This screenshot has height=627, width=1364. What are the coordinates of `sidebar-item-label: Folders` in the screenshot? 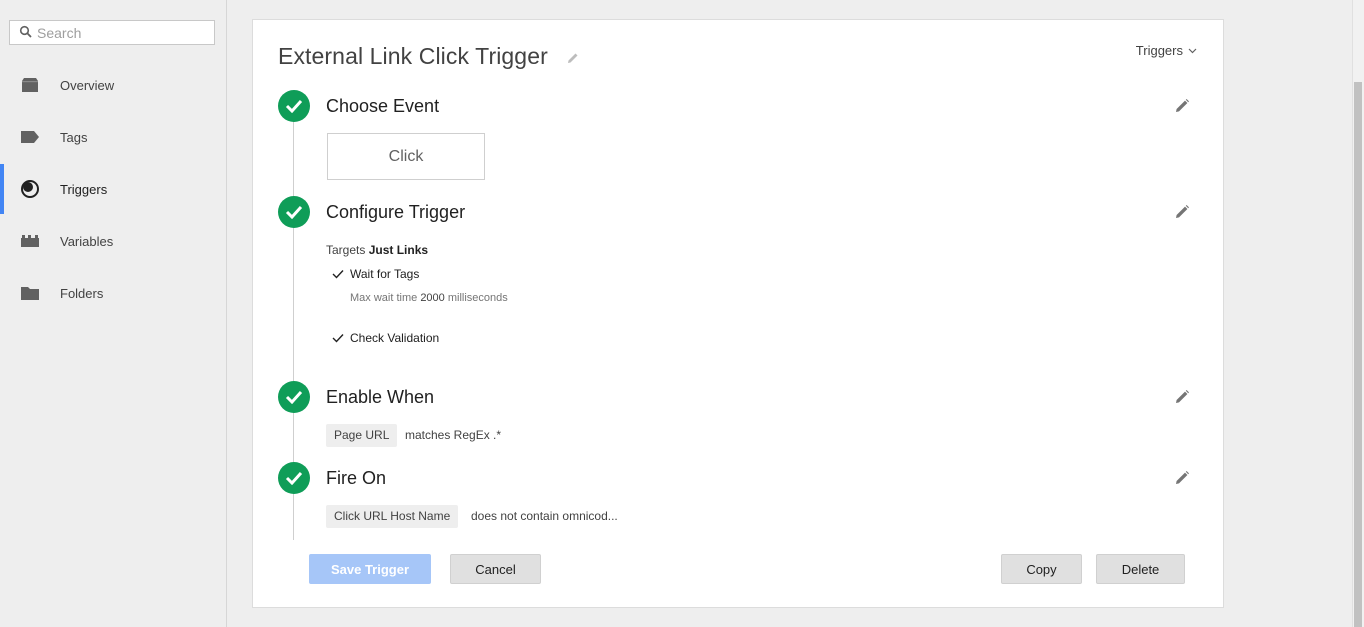 It's located at (82, 293).